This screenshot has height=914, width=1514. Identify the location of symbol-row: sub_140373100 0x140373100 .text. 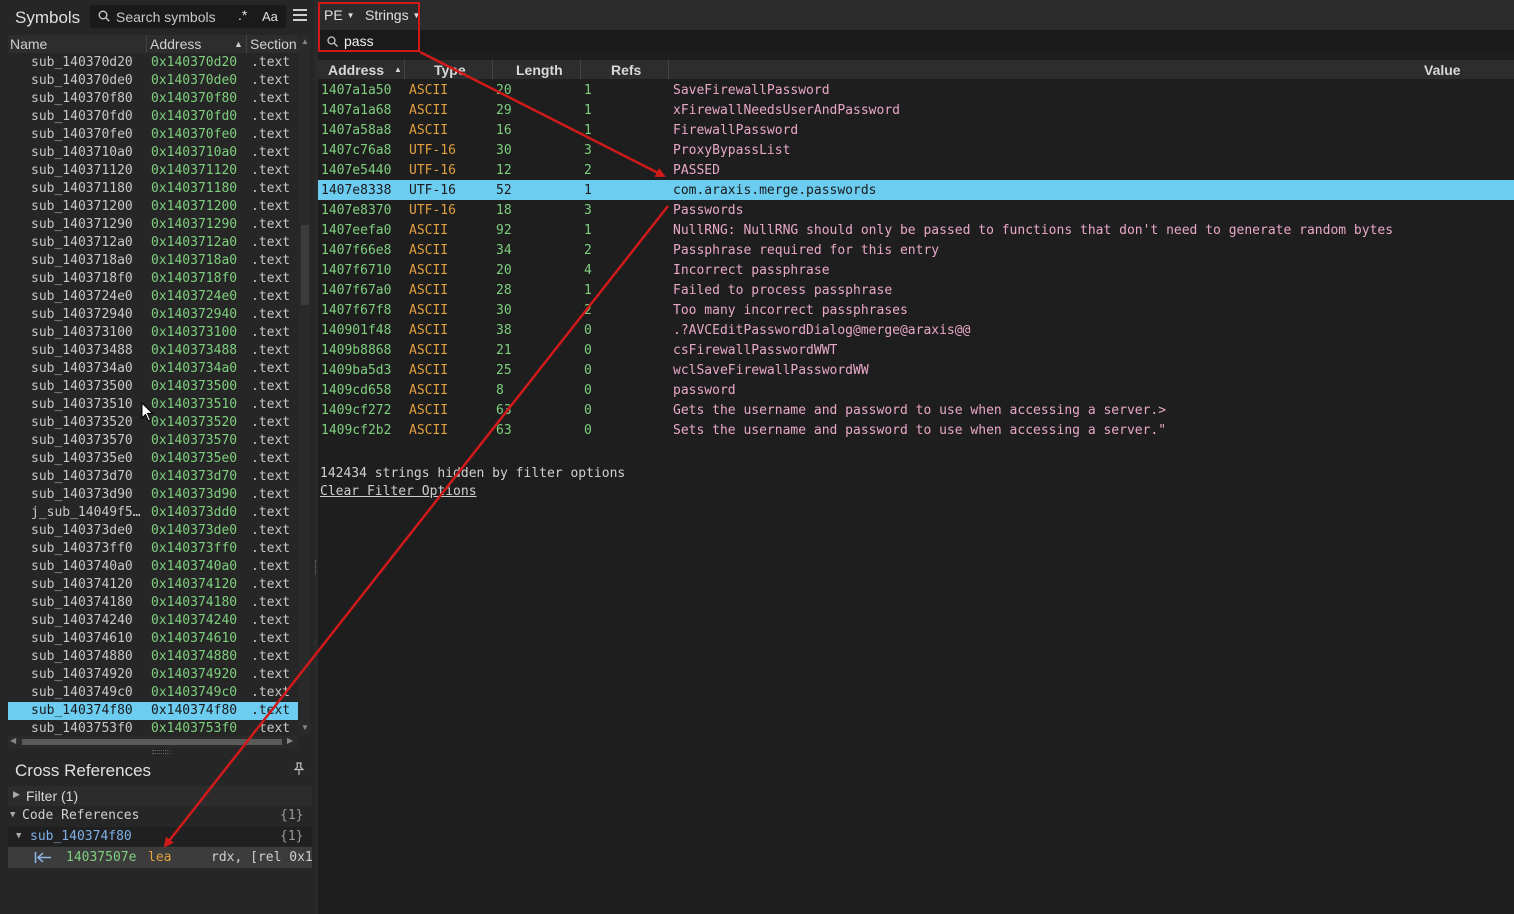
(153, 333).